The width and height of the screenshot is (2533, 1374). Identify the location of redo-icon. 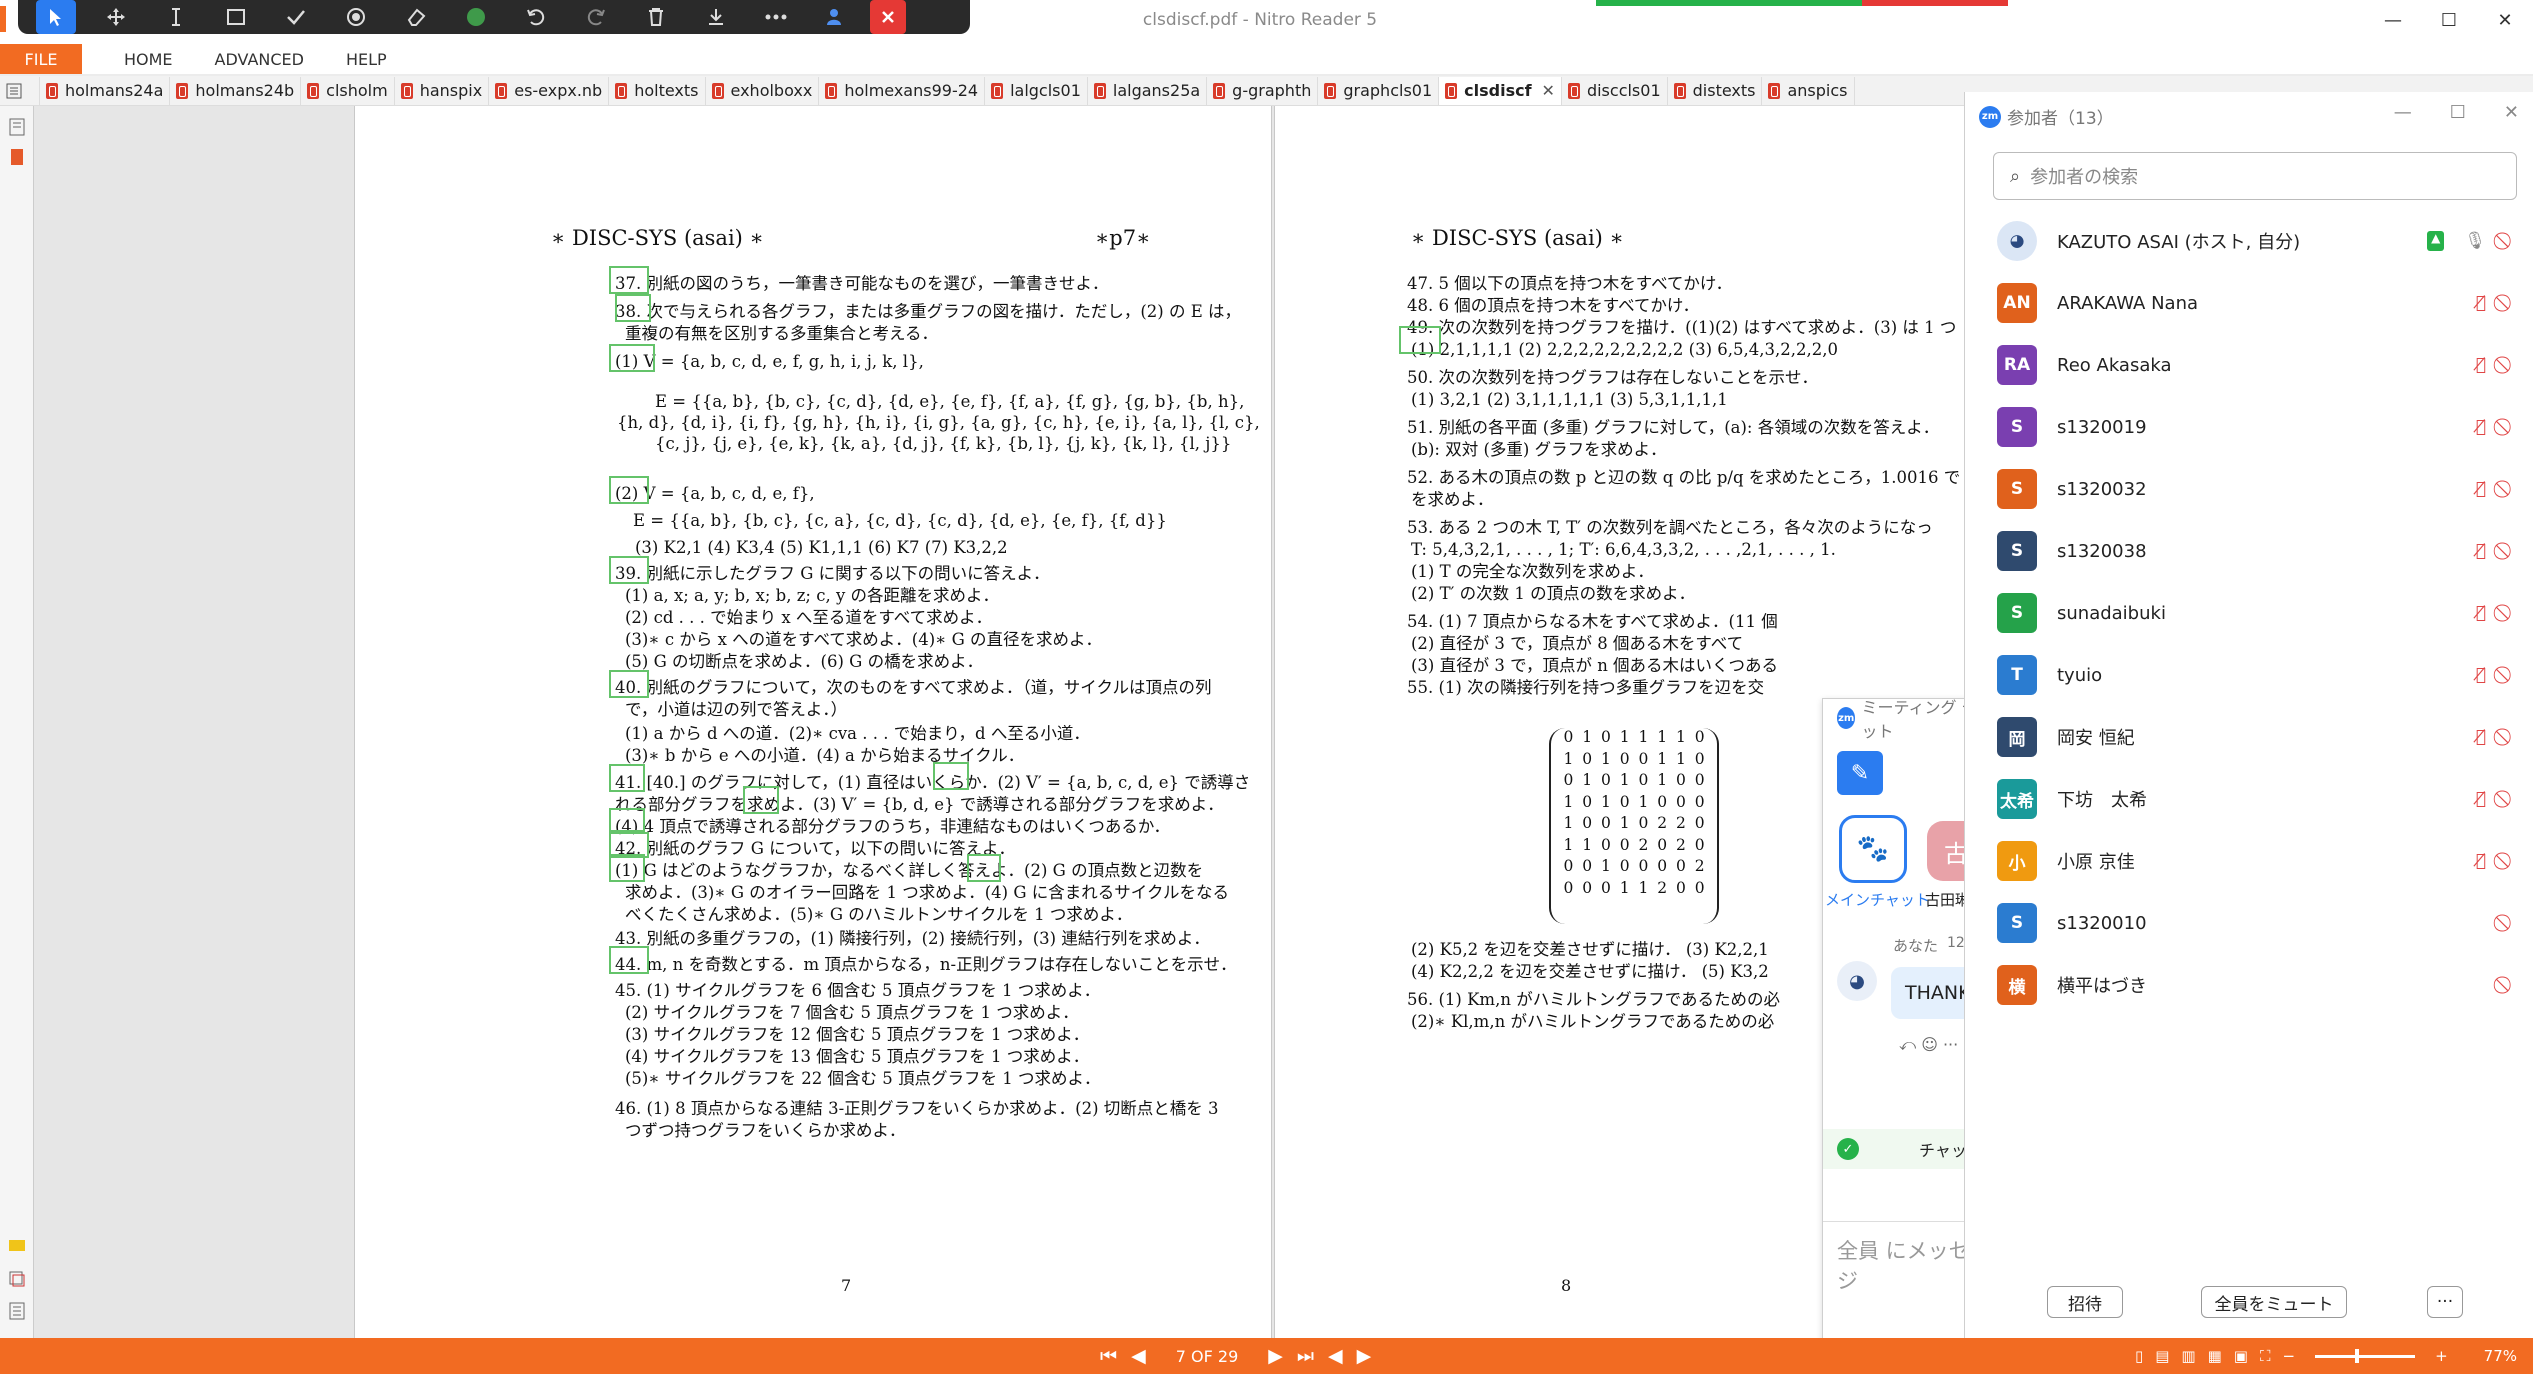
(596, 17).